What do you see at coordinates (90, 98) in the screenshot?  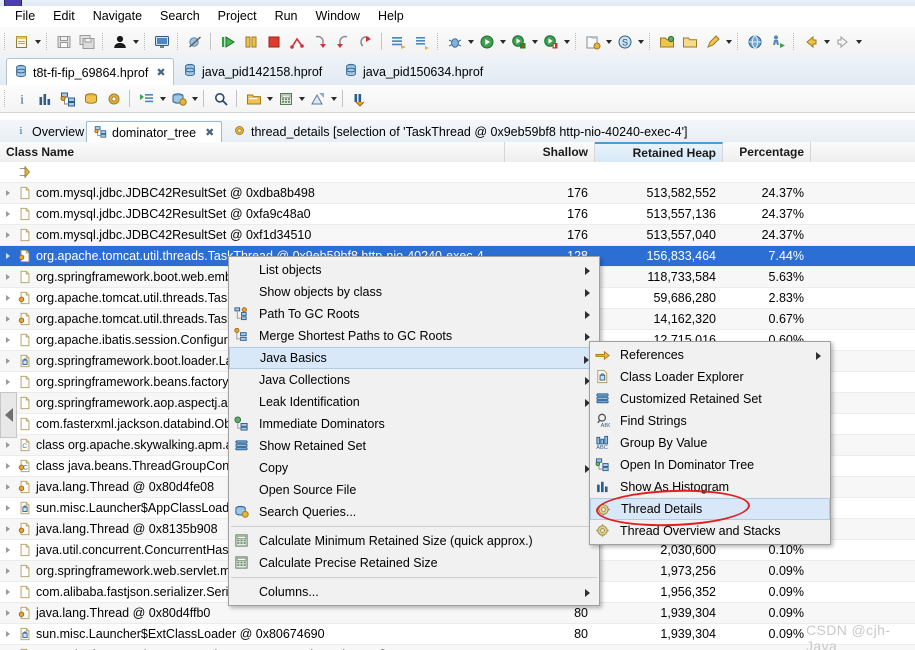 I see `oql-icon` at bounding box center [90, 98].